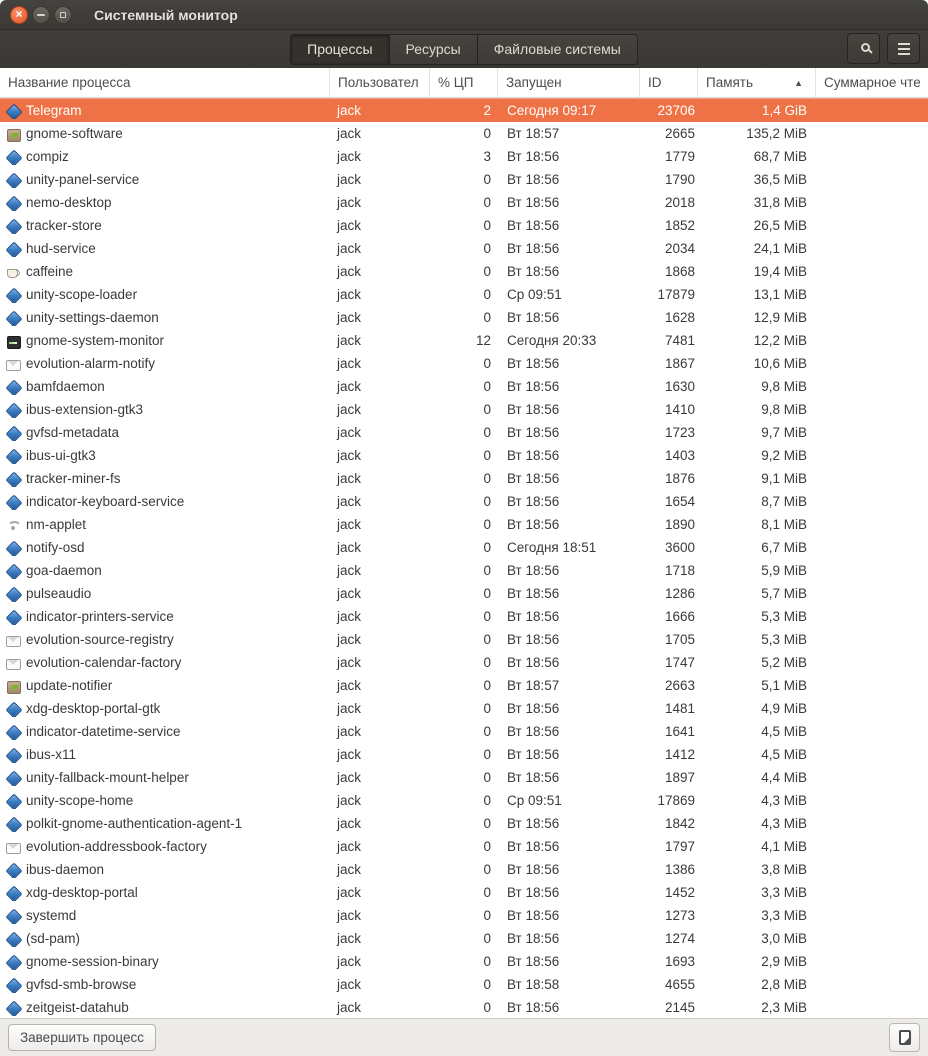  Describe the element at coordinates (464, 156) in the screenshot. I see `process-row: compiz jack 3 Вт 18:56 1779 68,7 MiB` at that location.